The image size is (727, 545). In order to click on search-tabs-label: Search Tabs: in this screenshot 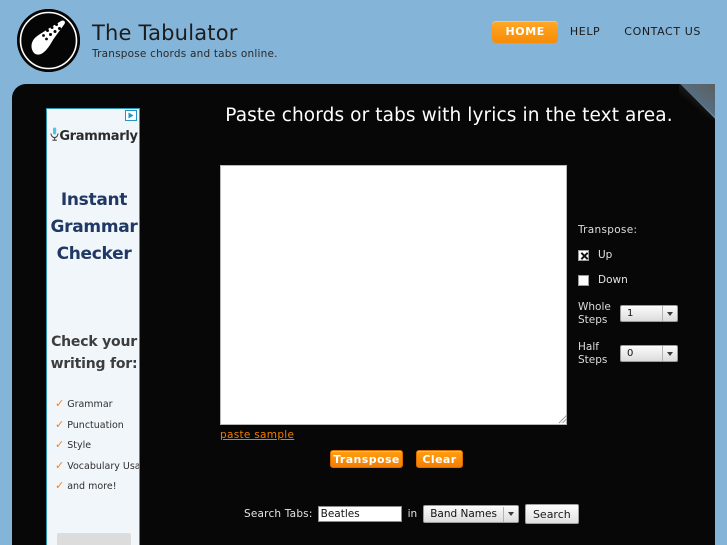, I will do `click(278, 514)`.